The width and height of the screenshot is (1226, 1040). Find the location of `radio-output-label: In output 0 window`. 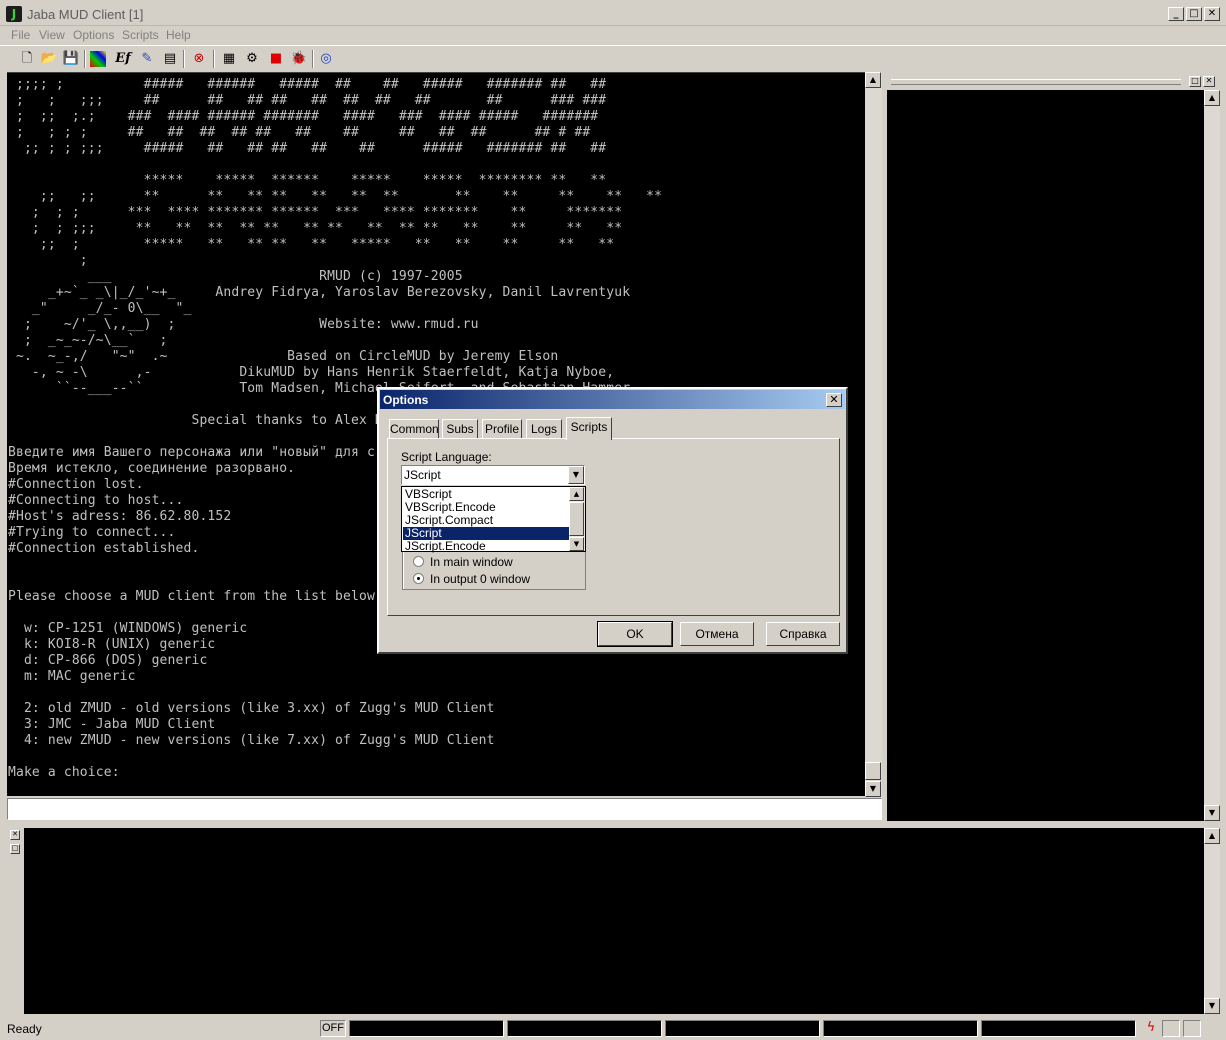

radio-output-label: In output 0 window is located at coordinates (480, 579).